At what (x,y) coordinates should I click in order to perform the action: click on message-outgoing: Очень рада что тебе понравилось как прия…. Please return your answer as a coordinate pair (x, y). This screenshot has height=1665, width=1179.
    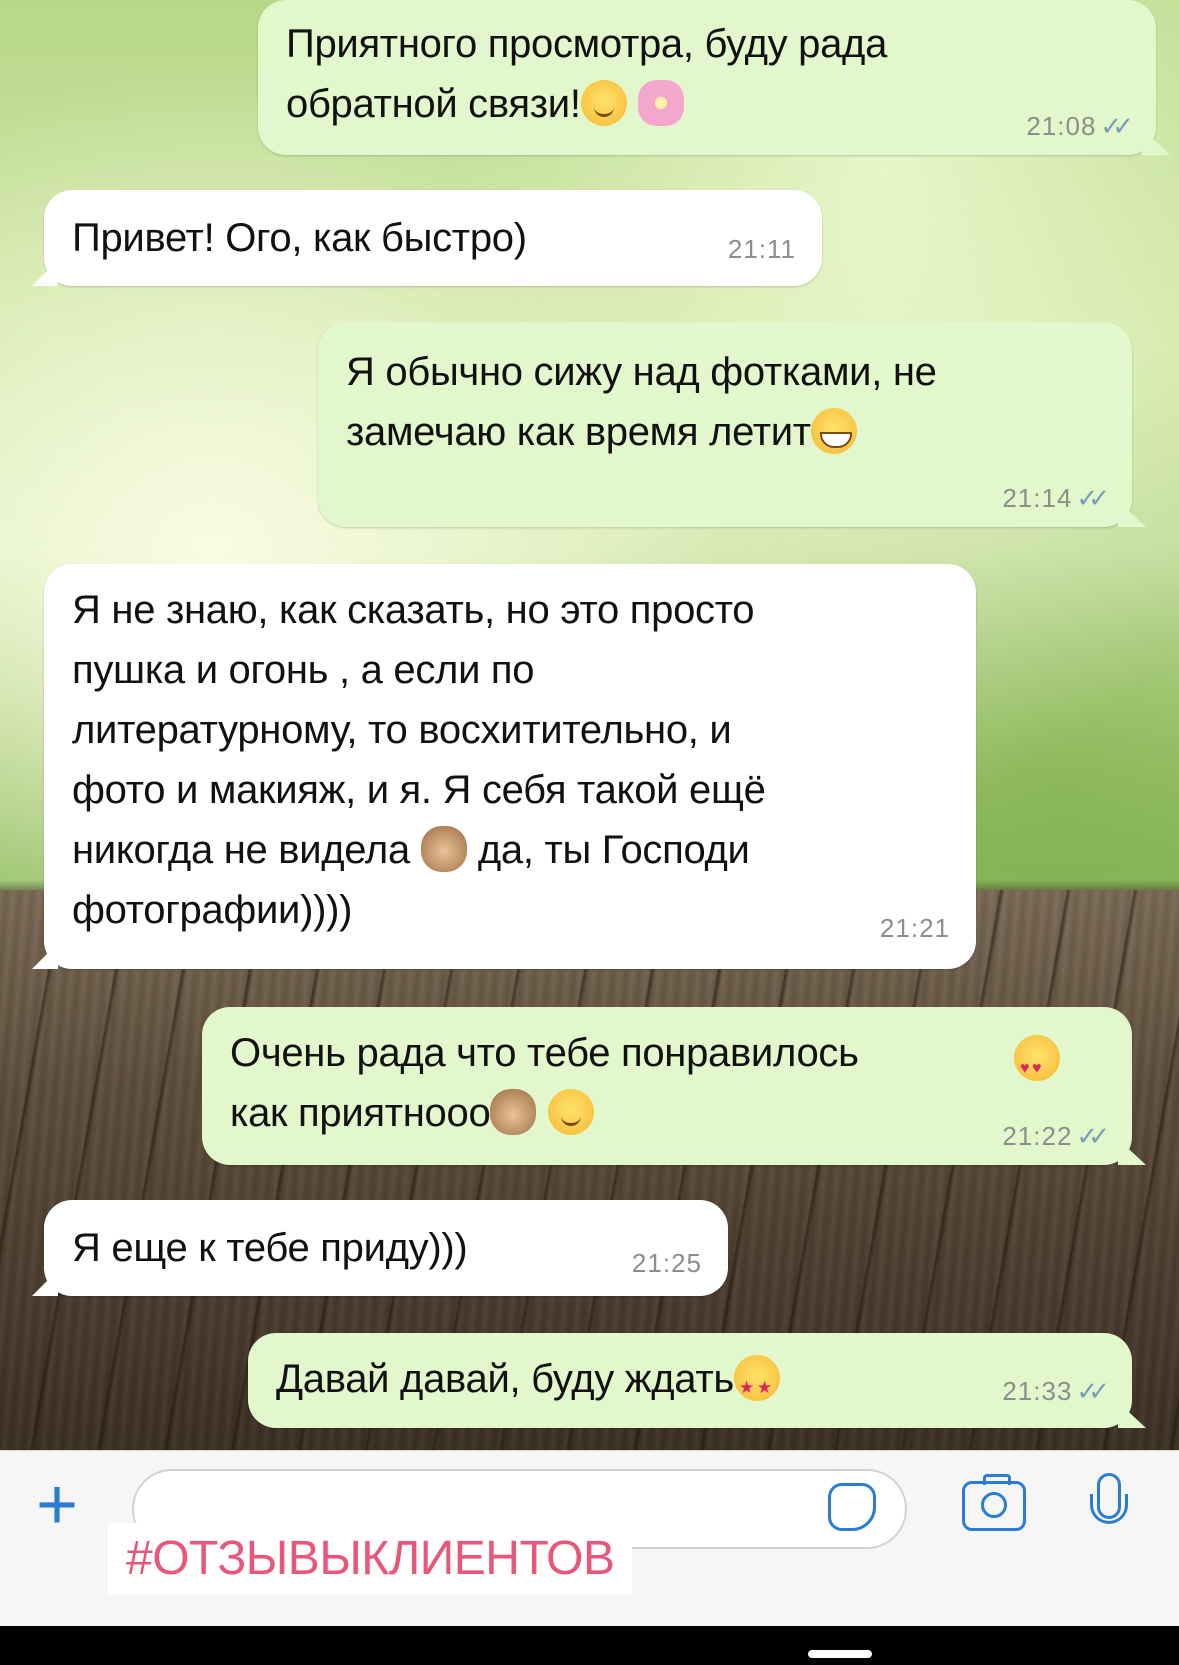
    Looking at the image, I should click on (674, 1086).